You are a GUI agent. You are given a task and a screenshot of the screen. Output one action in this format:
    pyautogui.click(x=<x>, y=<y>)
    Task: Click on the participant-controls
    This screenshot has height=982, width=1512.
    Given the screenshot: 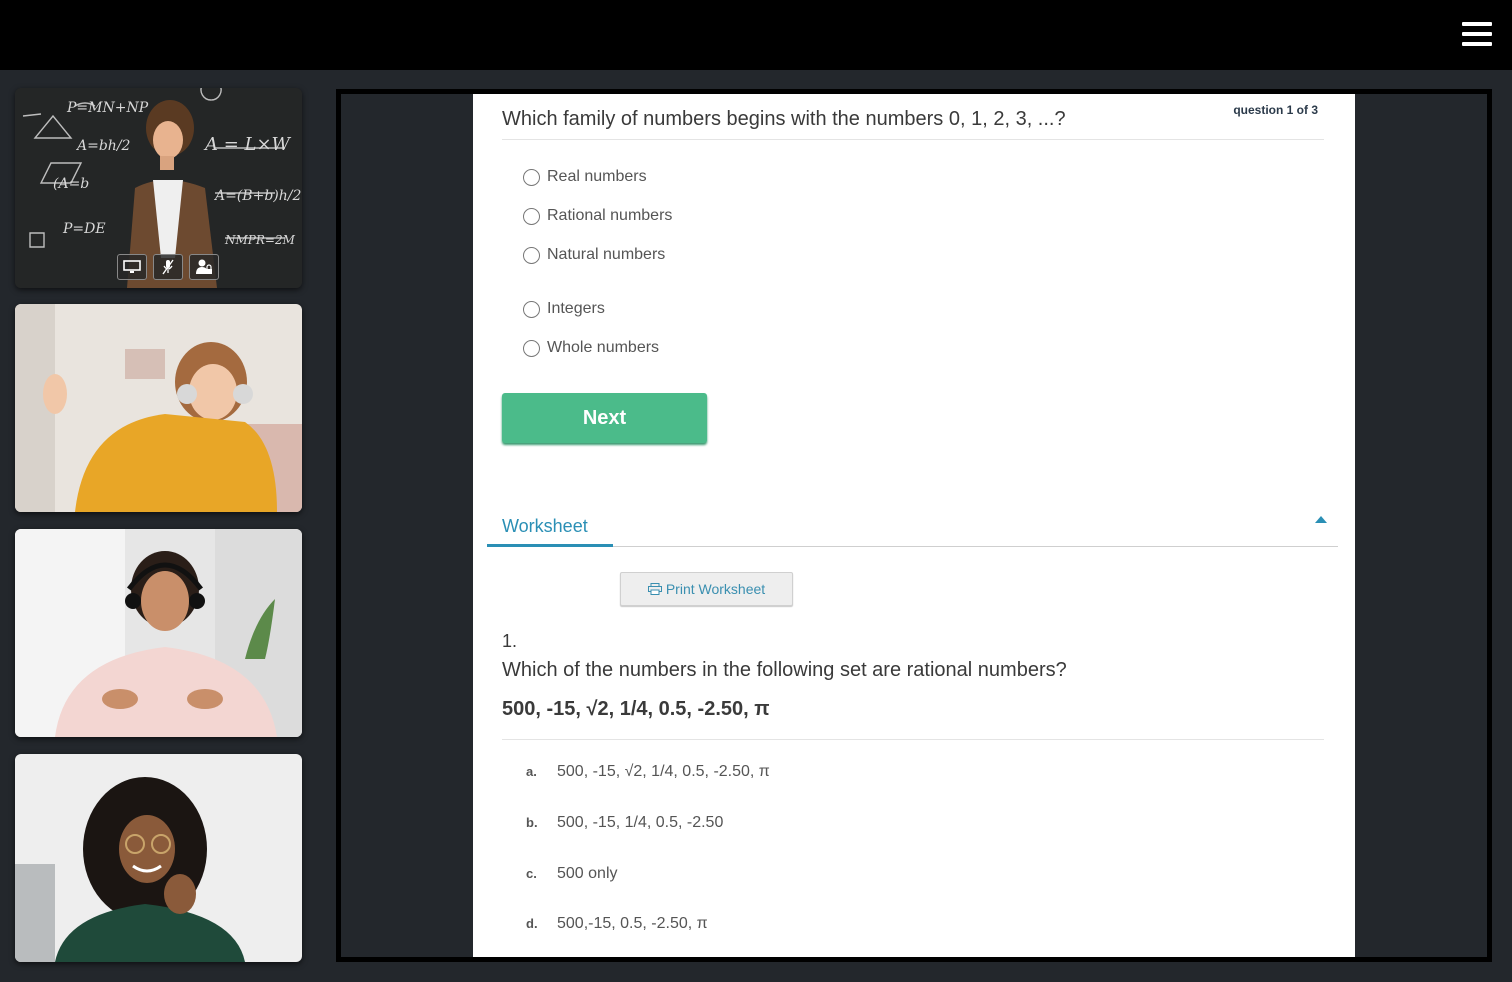 What is the action you would take?
    pyautogui.click(x=168, y=267)
    